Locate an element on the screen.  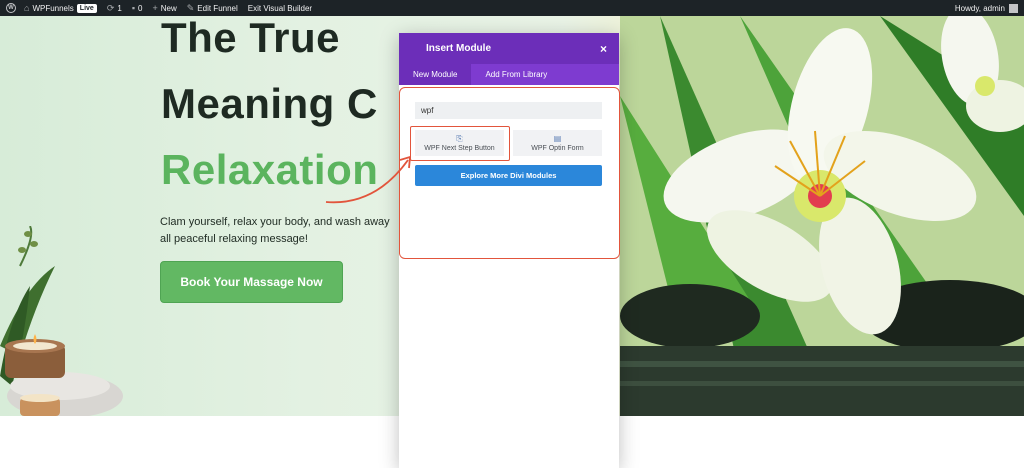
updates-icon: ⟳ is located at coordinates (110, 7).